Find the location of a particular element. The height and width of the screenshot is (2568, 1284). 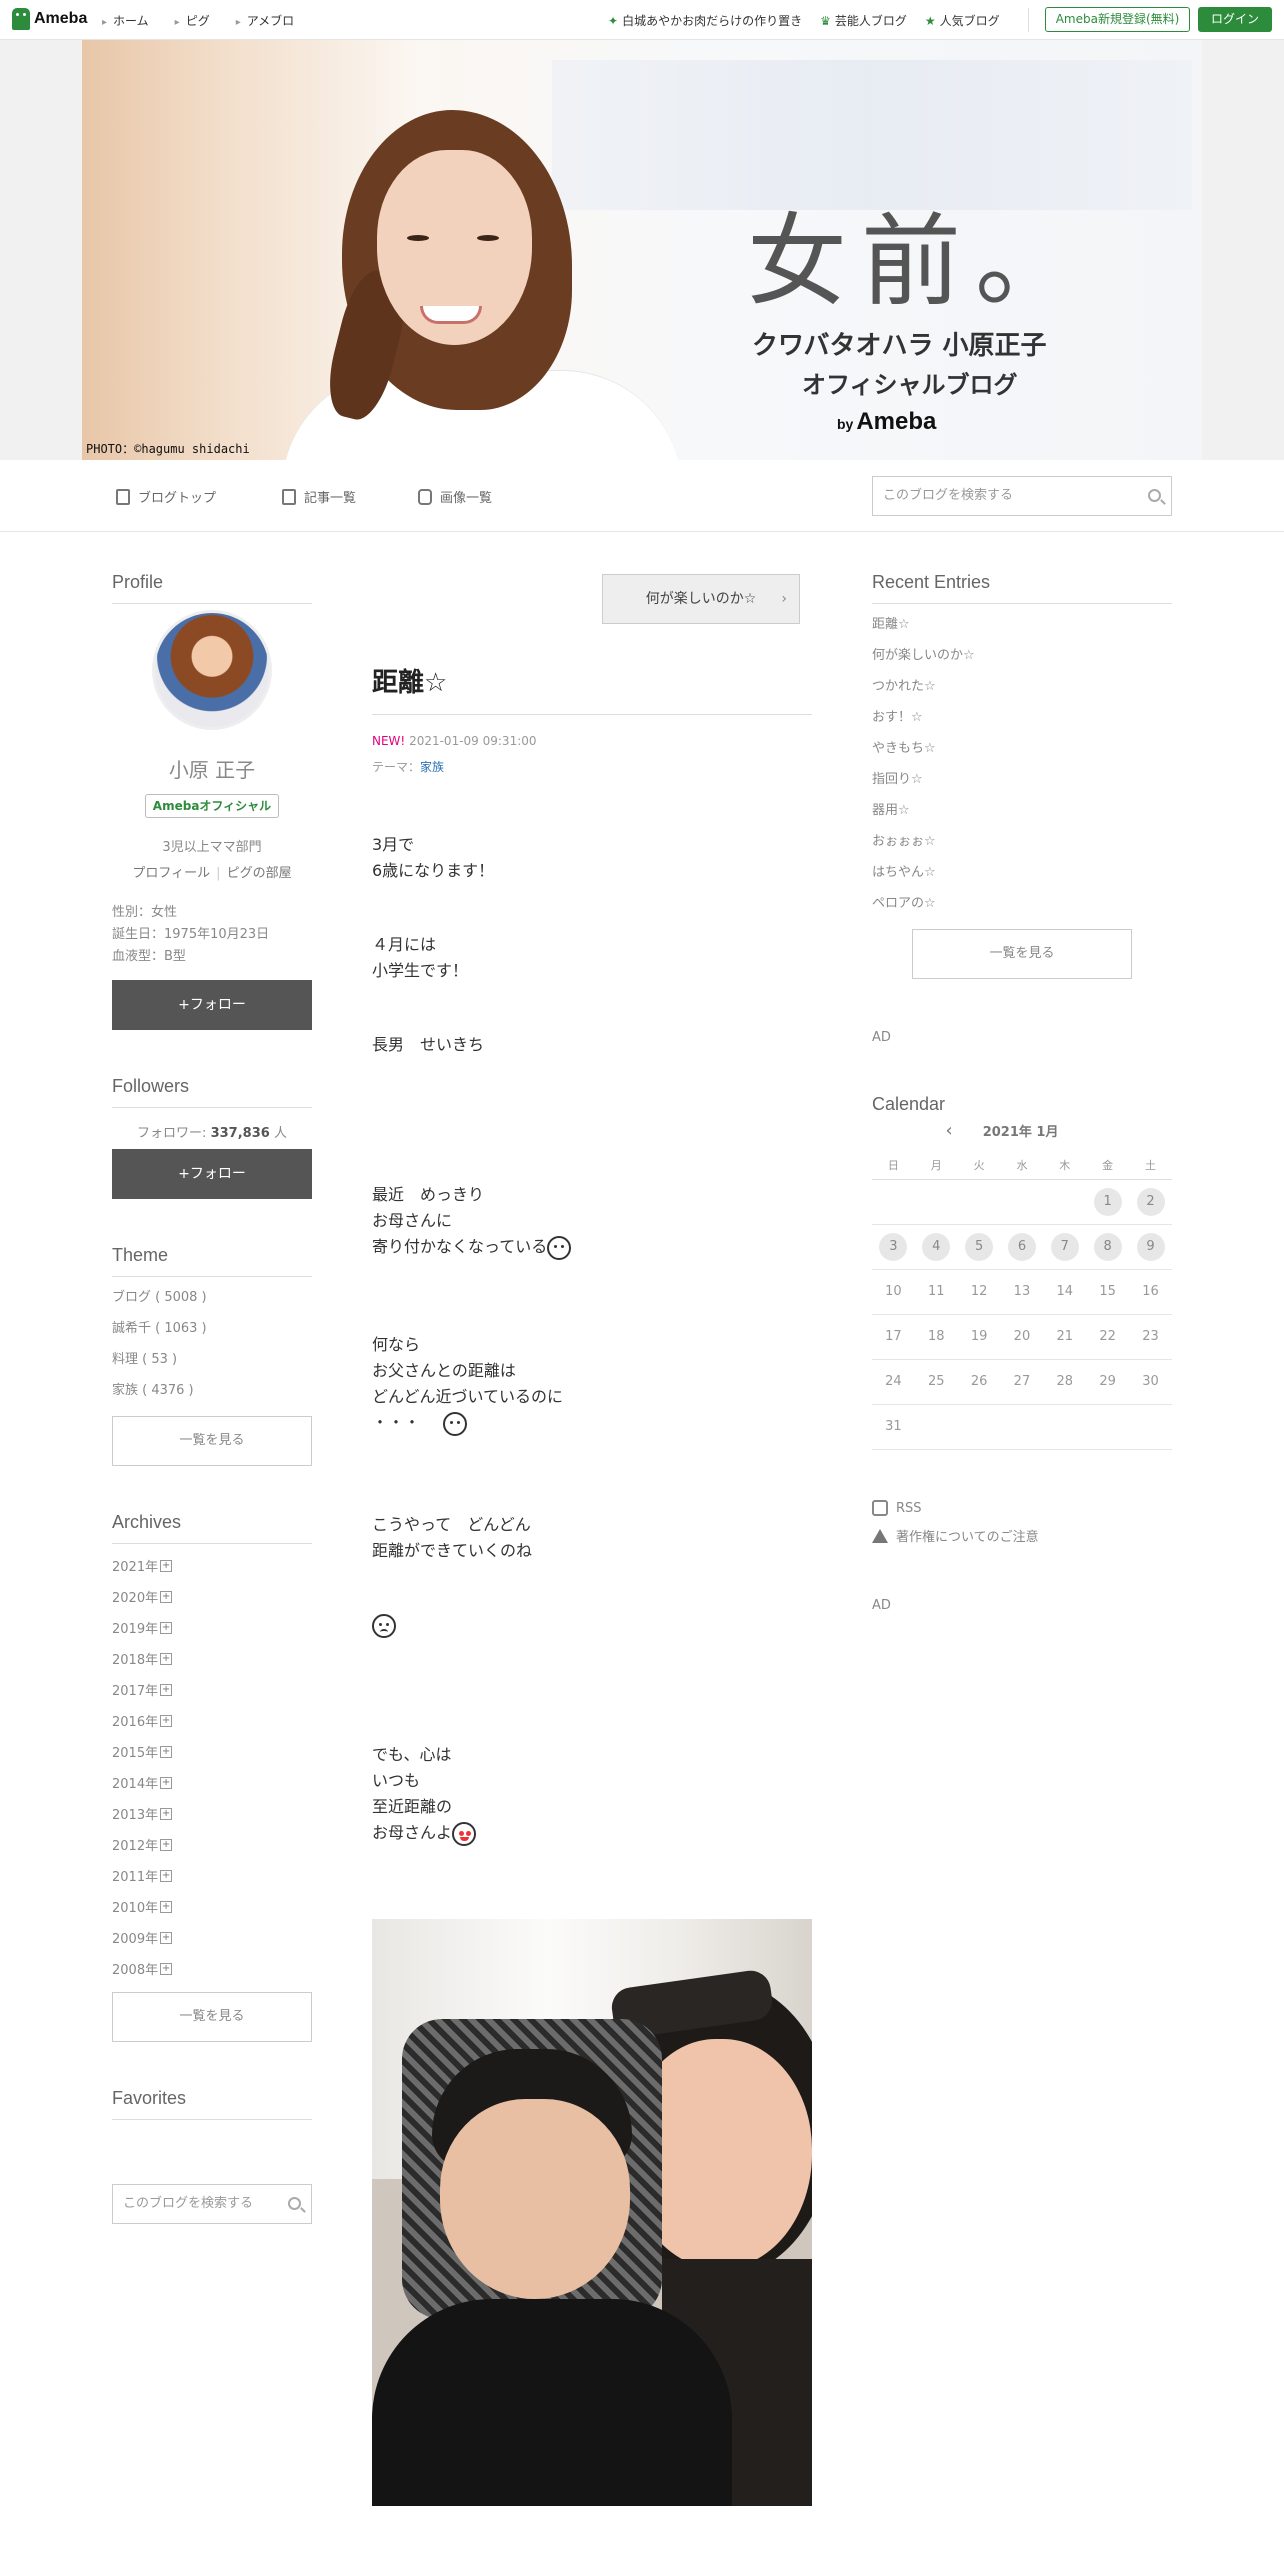

archive-item: 2014年 + is located at coordinates (142, 1782).